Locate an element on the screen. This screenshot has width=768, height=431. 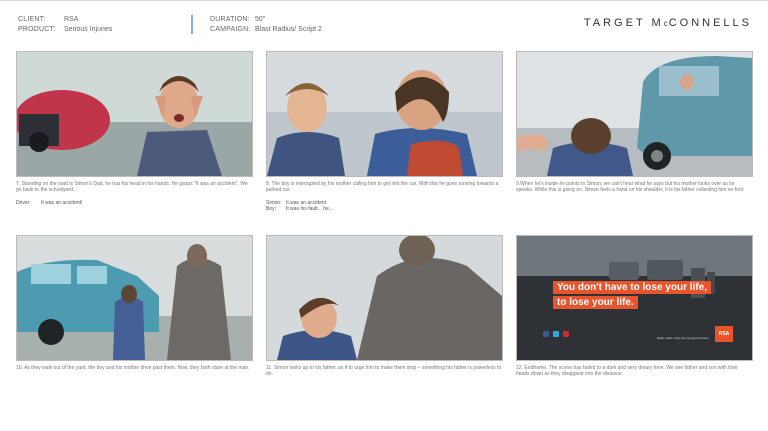
twitter-icon is located at coordinates (556, 334).